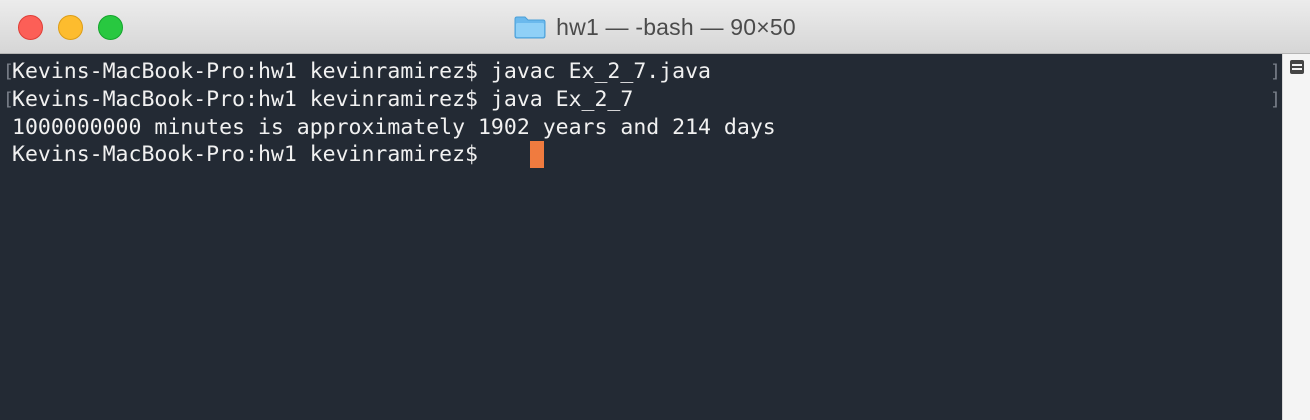 Image resolution: width=1310 pixels, height=420 pixels. I want to click on folder-icon, so click(530, 27).